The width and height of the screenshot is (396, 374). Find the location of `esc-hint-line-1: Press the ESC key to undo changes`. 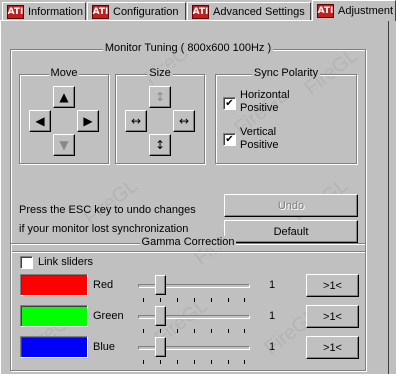

esc-hint-line-1: Press the ESC key to undo changes is located at coordinates (107, 210).